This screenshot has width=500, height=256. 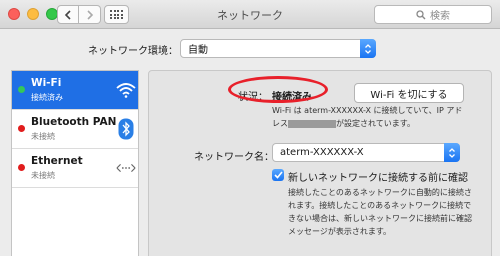 I want to click on location-value: 自動, so click(x=198, y=50).